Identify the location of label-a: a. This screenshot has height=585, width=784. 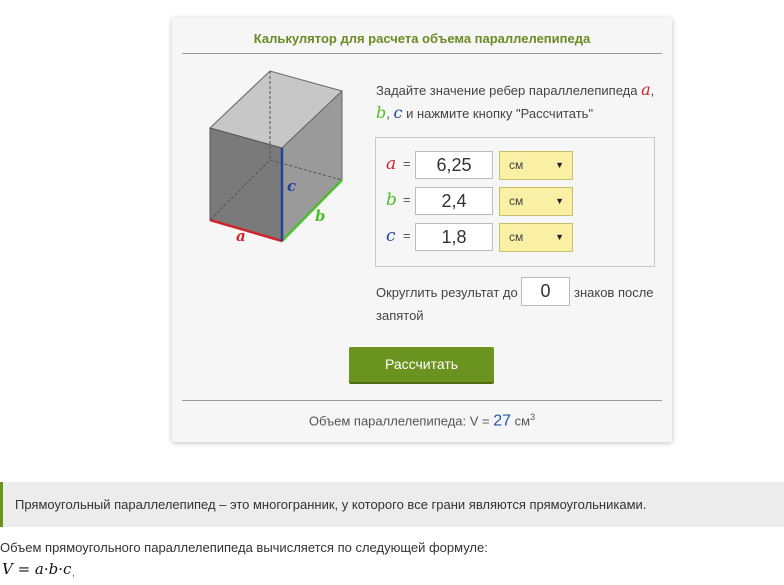
(241, 236).